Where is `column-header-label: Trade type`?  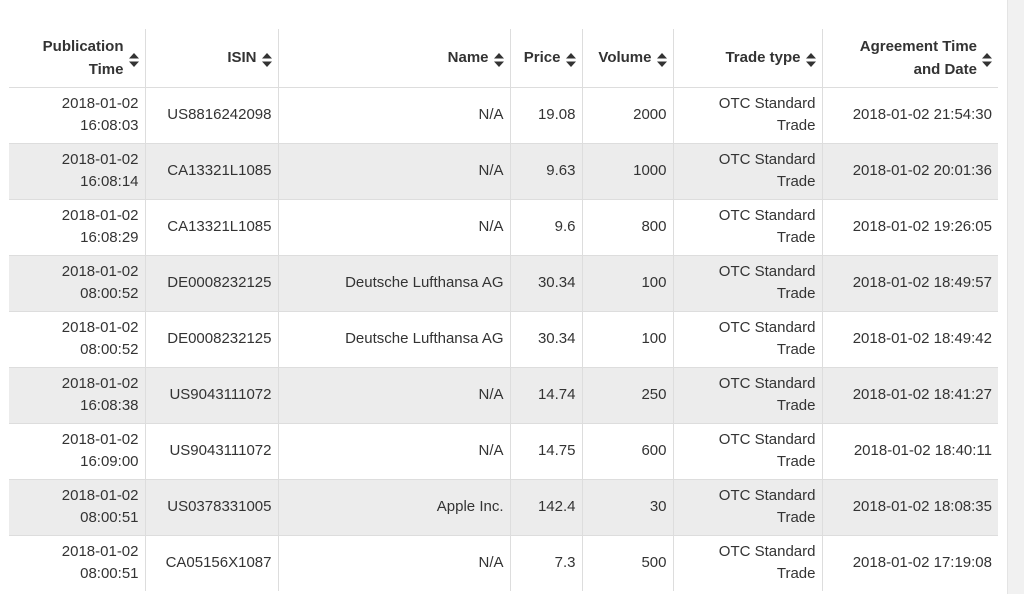 column-header-label: Trade type is located at coordinates (762, 57).